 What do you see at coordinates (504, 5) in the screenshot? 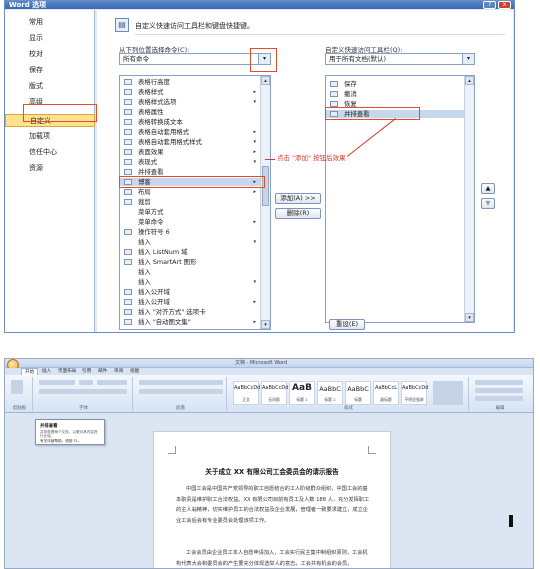
I see `close-button: x` at bounding box center [504, 5].